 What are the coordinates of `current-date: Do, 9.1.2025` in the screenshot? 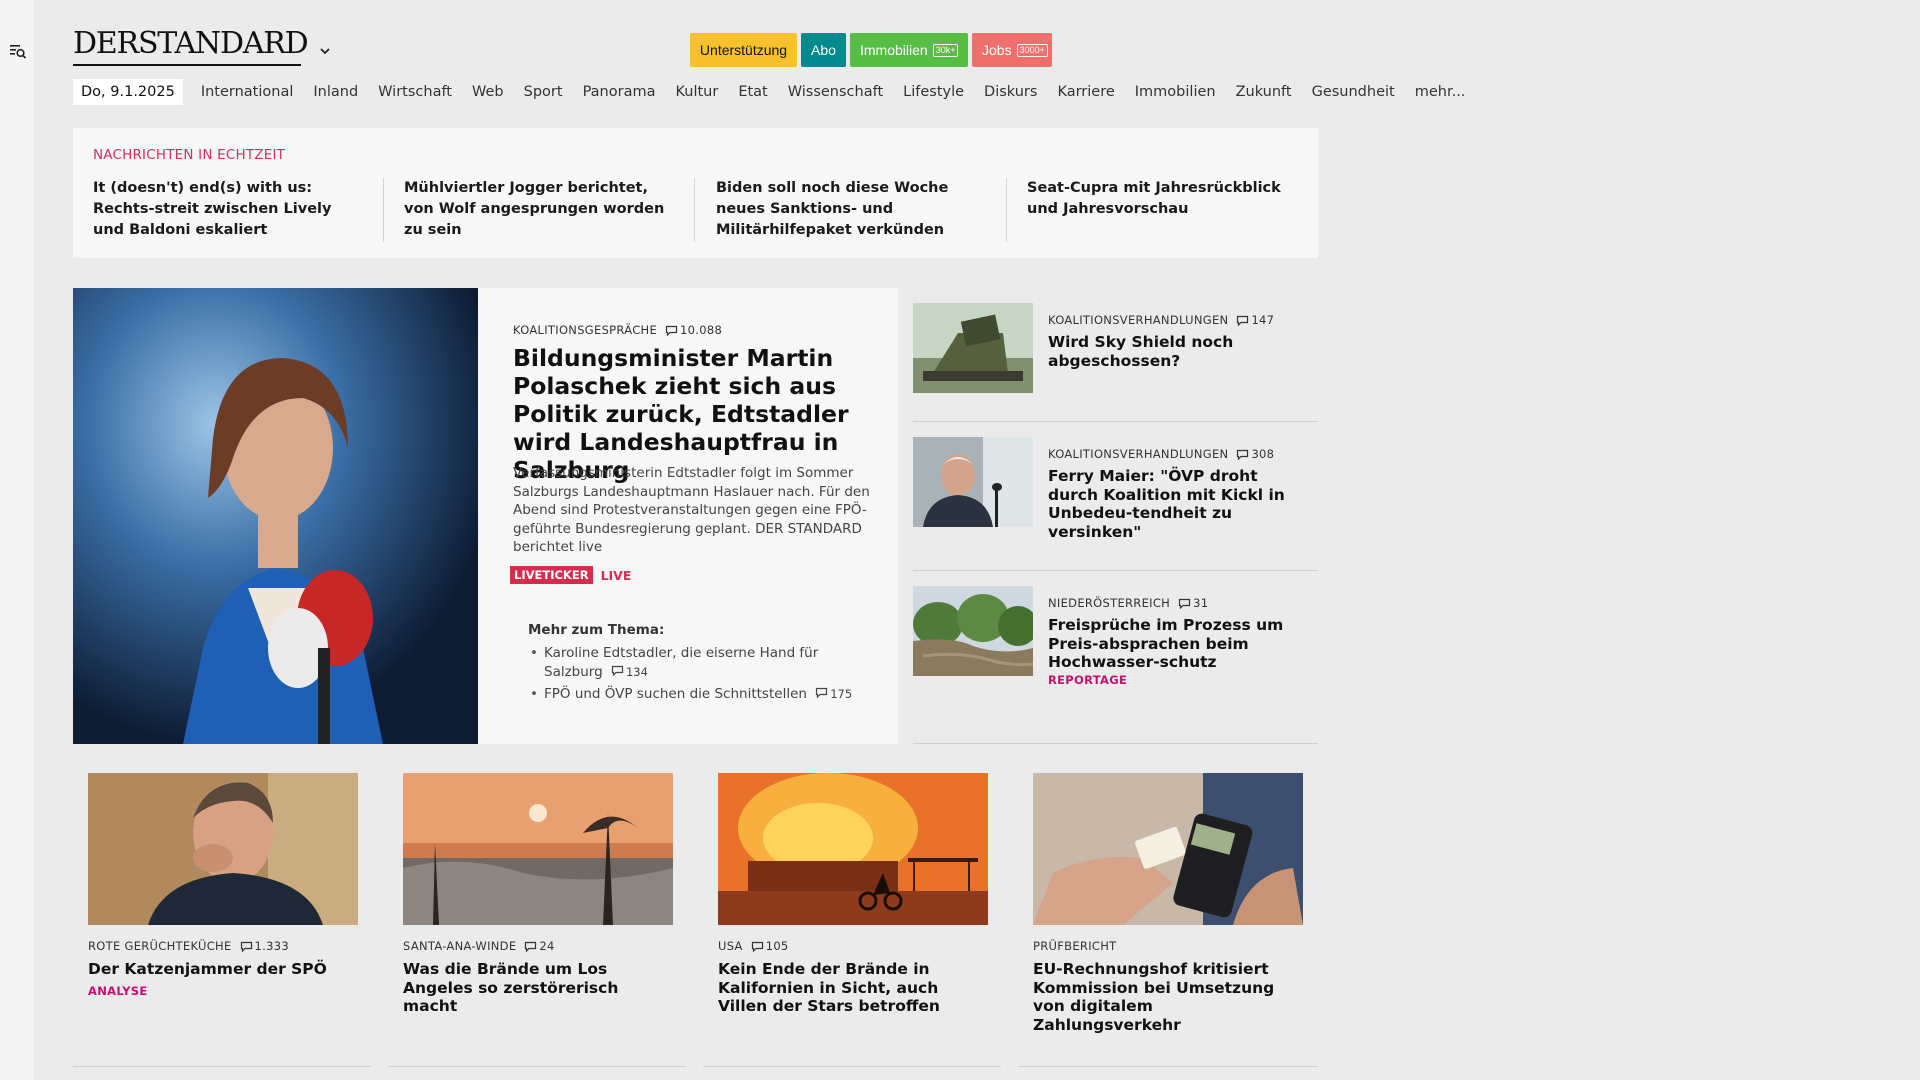 It's located at (128, 92).